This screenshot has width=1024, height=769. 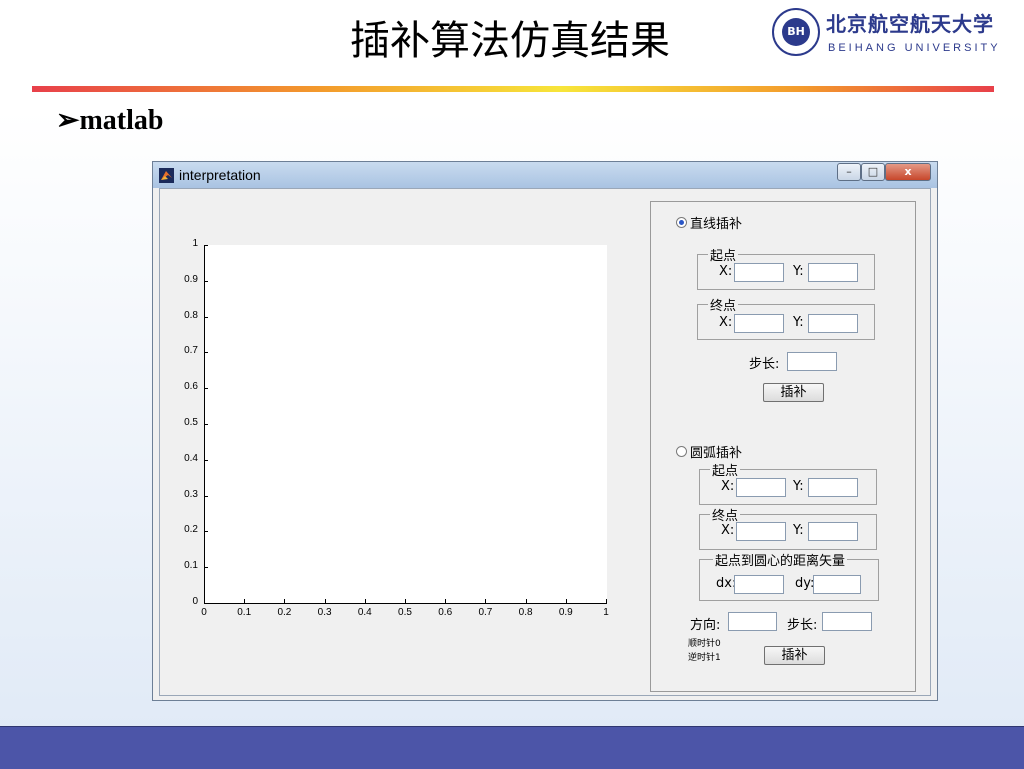 What do you see at coordinates (191, 458) in the screenshot?
I see `y-tick-label: 0.4` at bounding box center [191, 458].